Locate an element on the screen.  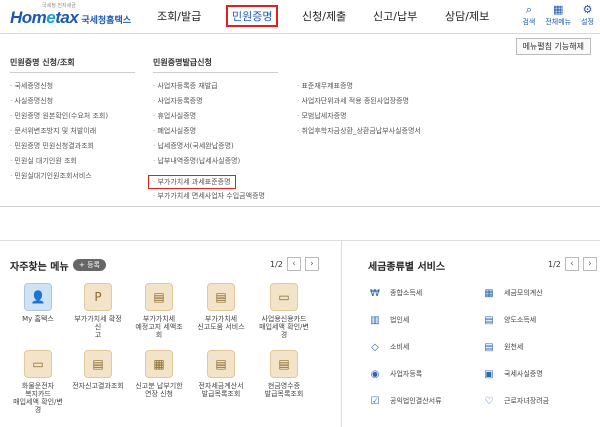
menu-link: 문서위변조방지 및 처발이래 is located at coordinates (72, 131).